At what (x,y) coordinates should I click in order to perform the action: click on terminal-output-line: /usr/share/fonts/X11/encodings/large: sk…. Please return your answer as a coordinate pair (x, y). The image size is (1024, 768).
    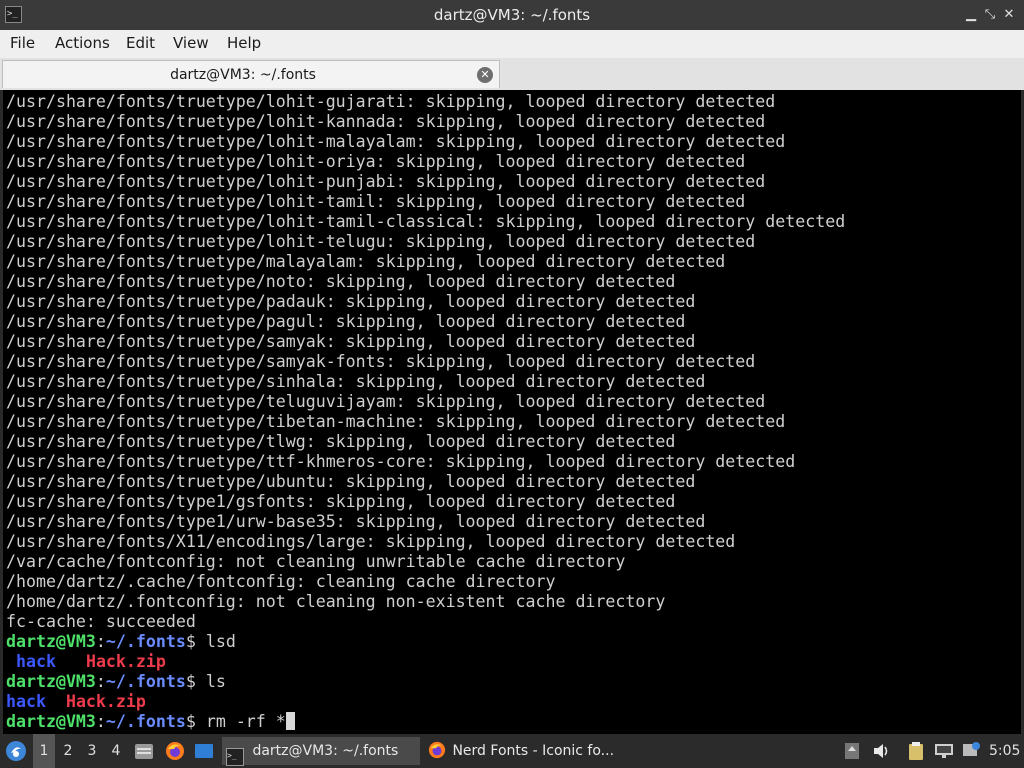
    Looking at the image, I should click on (371, 541).